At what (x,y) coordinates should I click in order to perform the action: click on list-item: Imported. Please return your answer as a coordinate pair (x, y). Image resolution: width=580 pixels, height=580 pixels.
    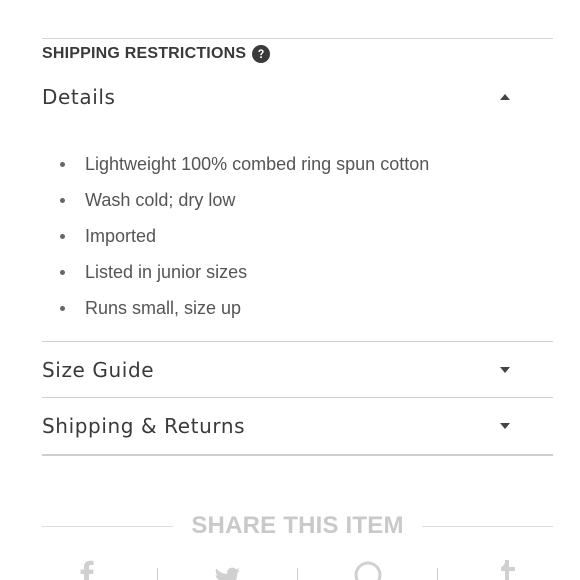
    Looking at the image, I should click on (235, 236).